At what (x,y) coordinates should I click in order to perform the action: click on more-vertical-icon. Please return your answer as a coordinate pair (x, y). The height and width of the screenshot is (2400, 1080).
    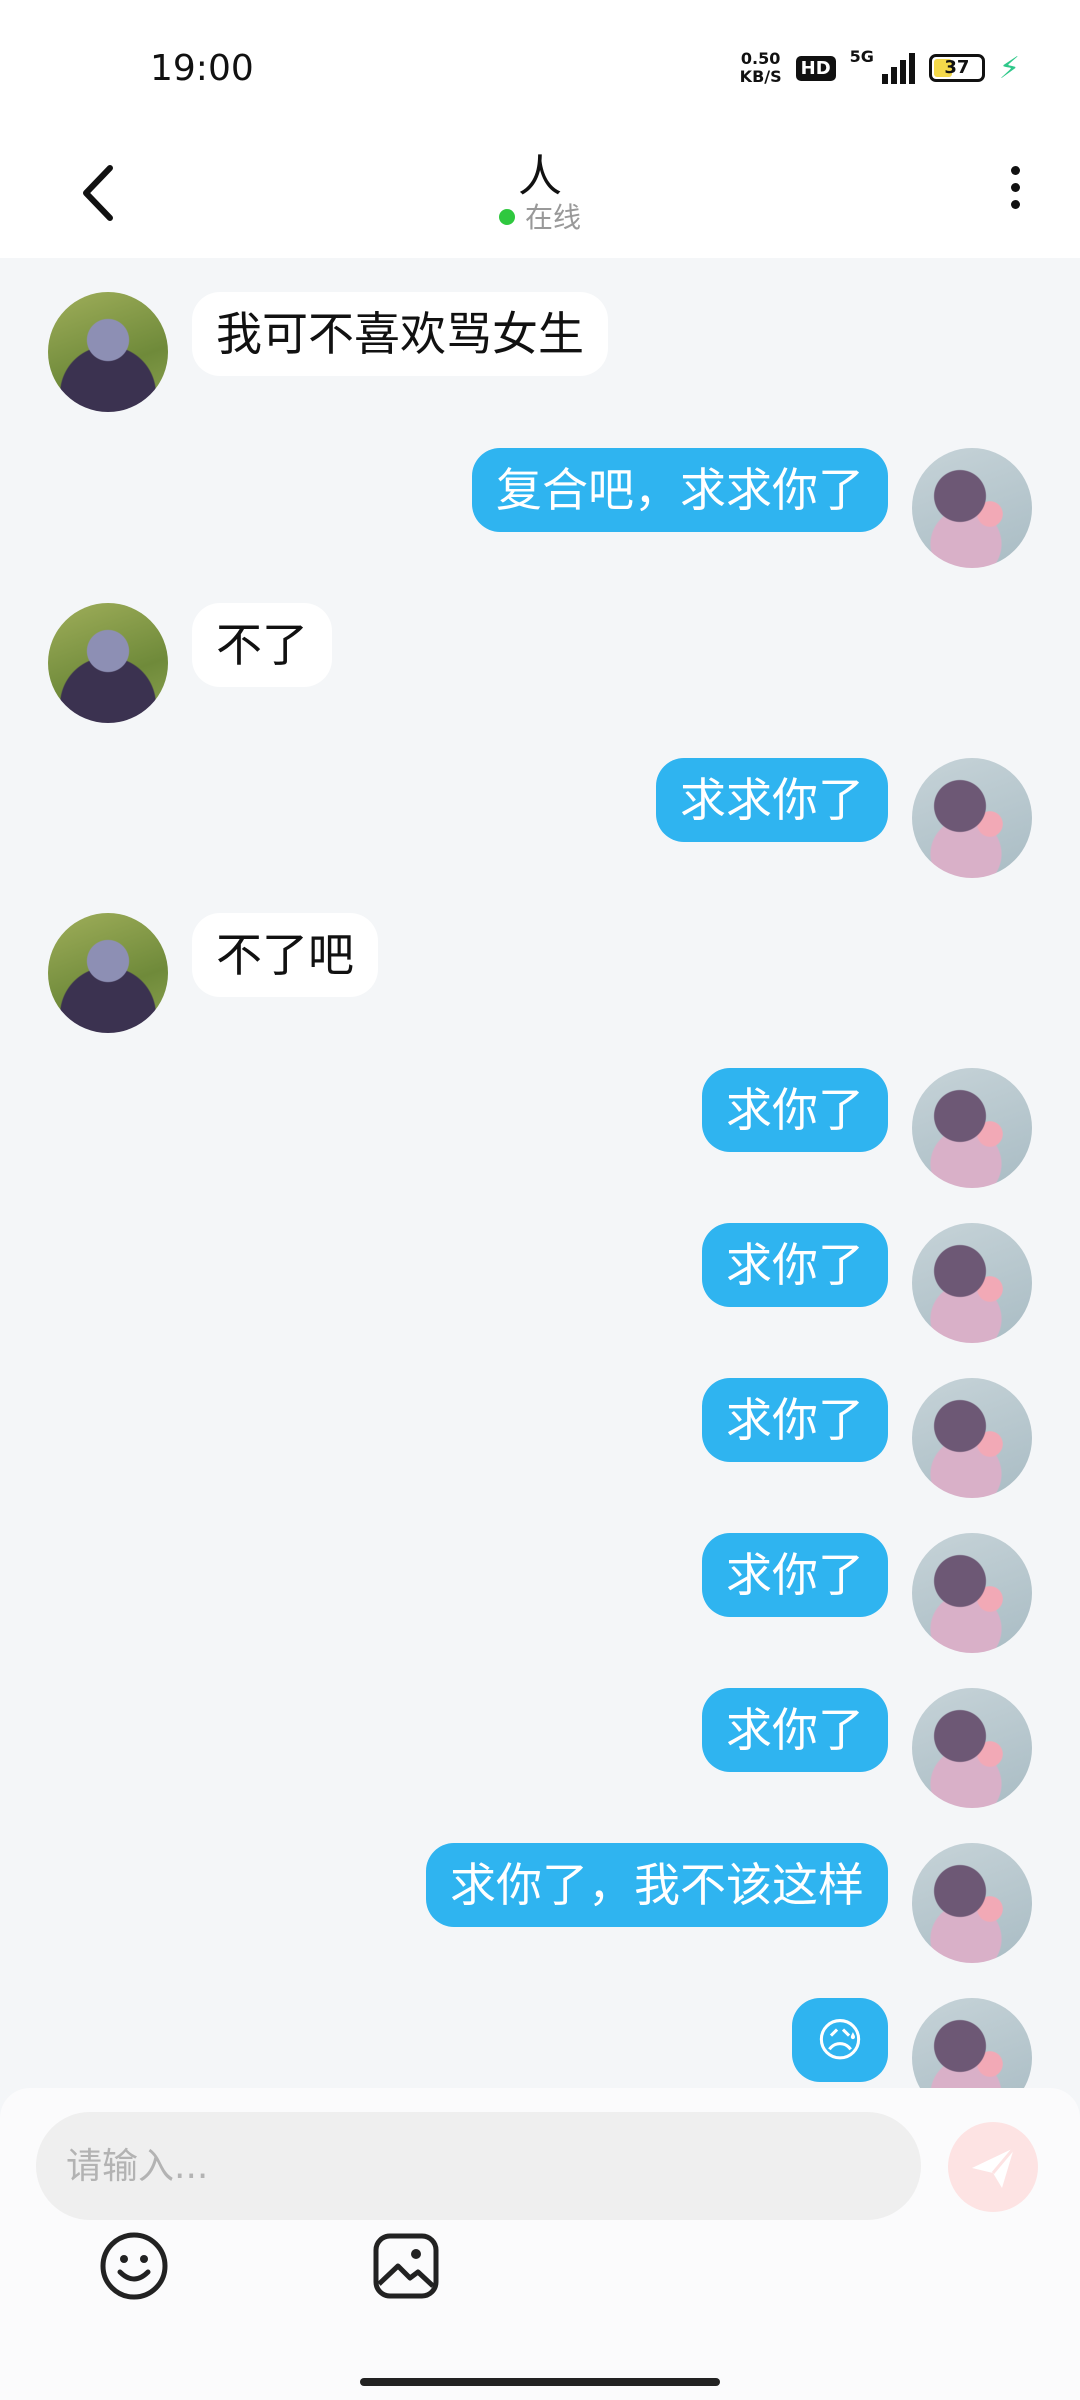
    Looking at the image, I should click on (1015, 187).